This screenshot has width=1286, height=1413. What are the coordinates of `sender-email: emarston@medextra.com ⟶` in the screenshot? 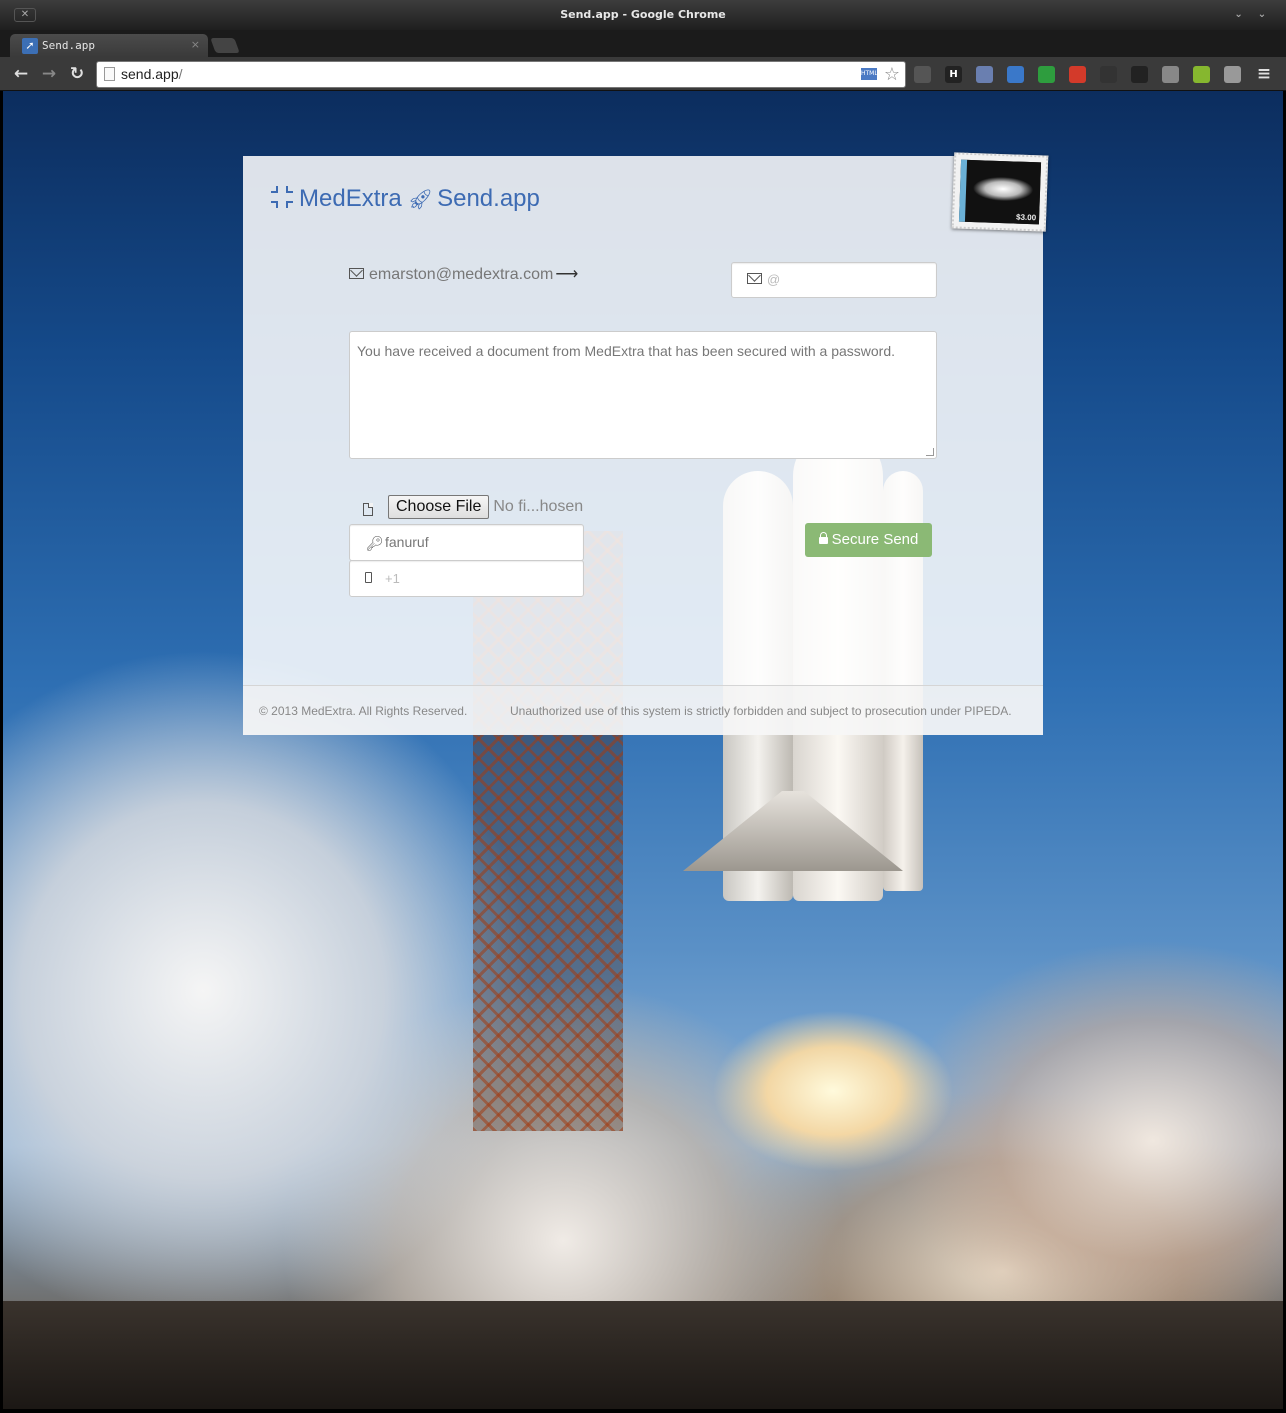 It's located at (463, 274).